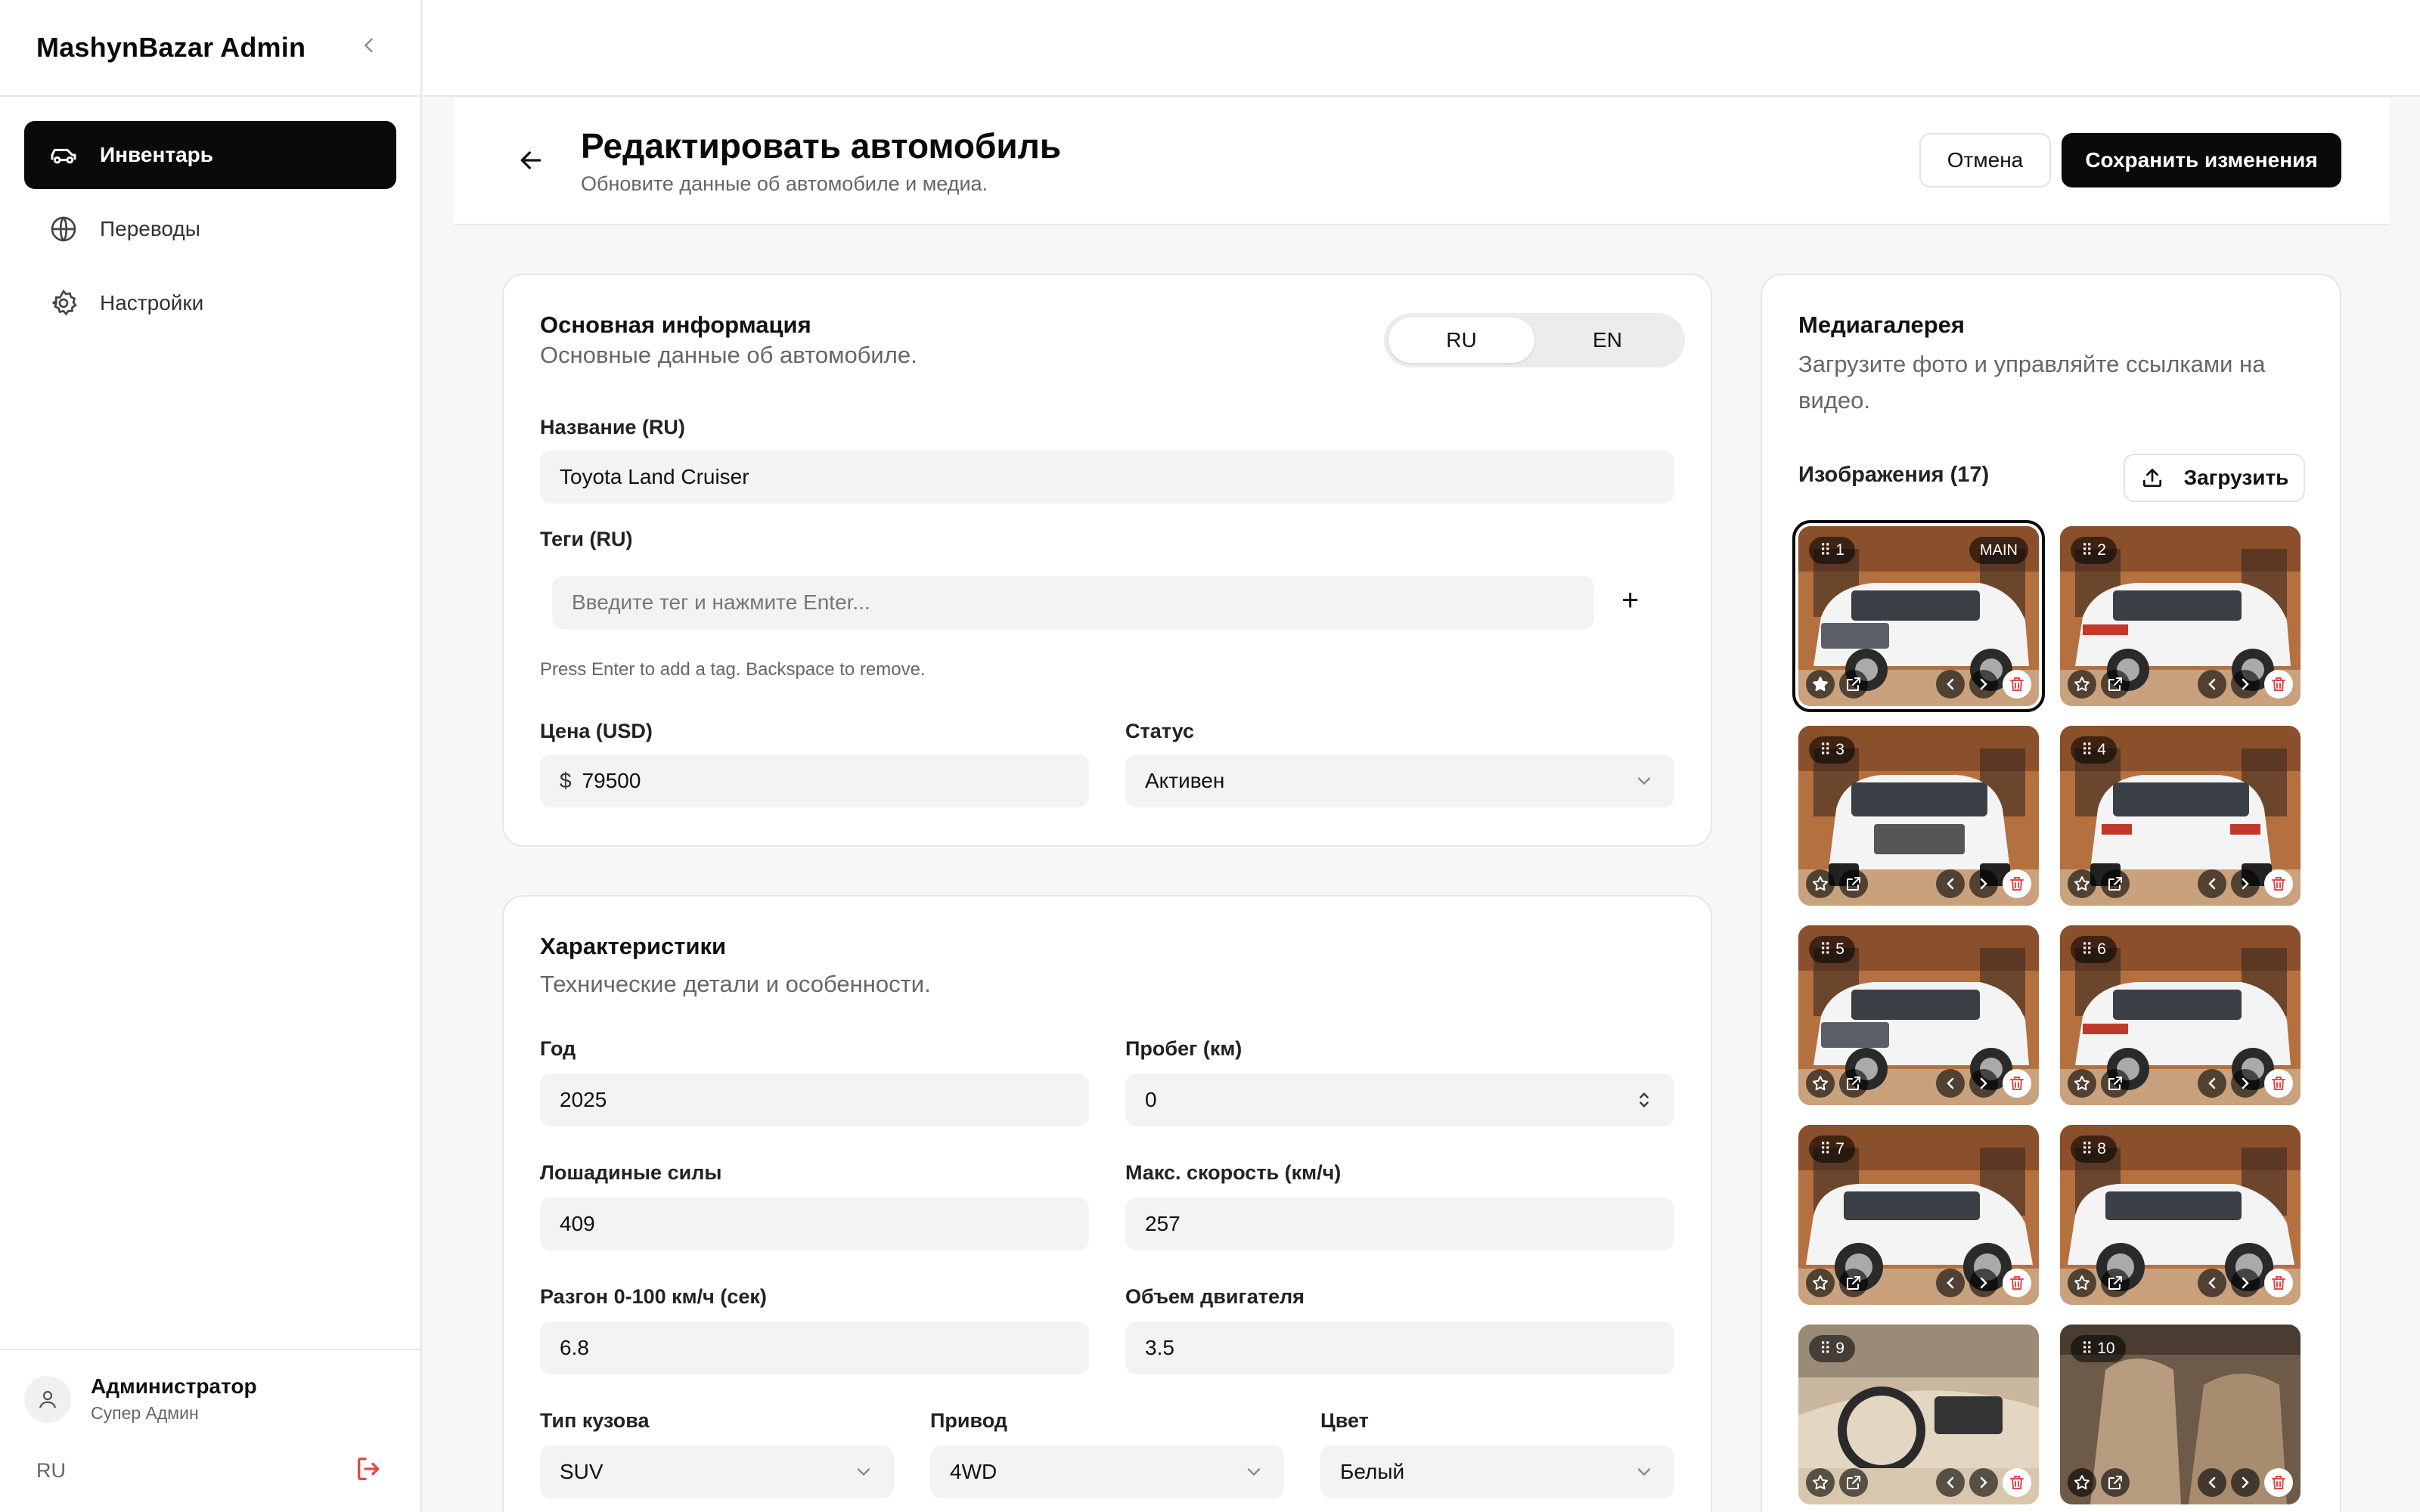  Describe the element at coordinates (1832, 949) in the screenshot. I see `drag-handle: ⠿ 5` at that location.